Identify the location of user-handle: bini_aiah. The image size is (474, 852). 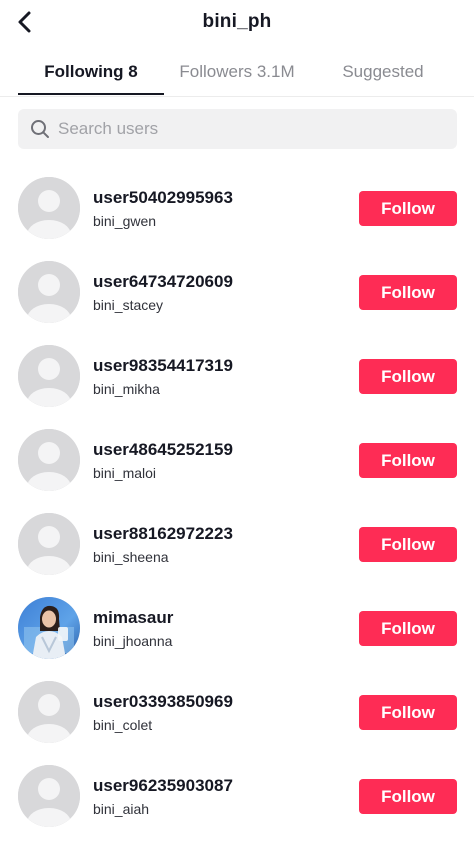
(121, 809).